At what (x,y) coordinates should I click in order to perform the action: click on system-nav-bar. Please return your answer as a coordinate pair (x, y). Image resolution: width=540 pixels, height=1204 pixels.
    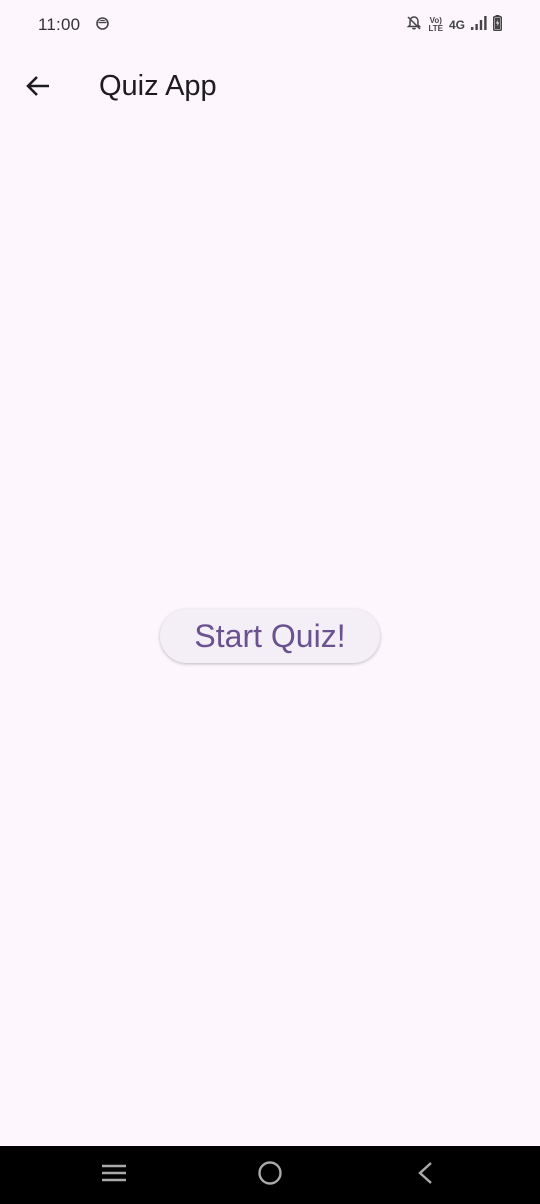
    Looking at the image, I should click on (270, 1175).